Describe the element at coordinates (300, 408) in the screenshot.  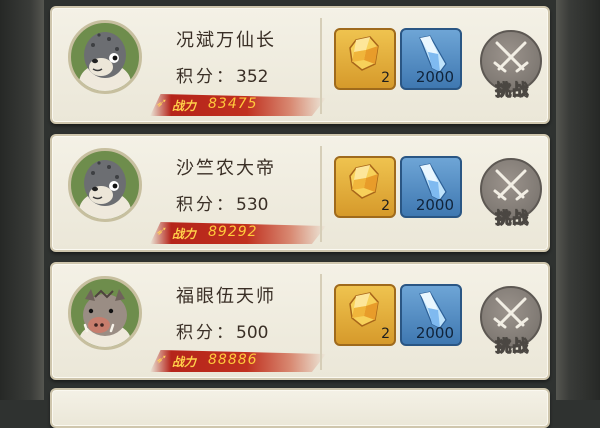
I see `opponent-card-partial` at that location.